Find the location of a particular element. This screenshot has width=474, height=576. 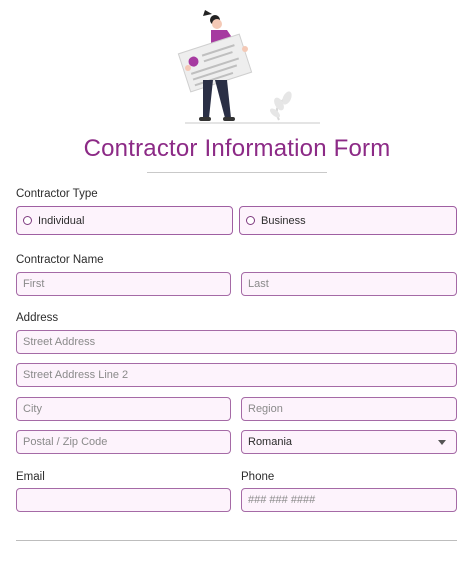

business-radio-option: Business is located at coordinates (348, 220).